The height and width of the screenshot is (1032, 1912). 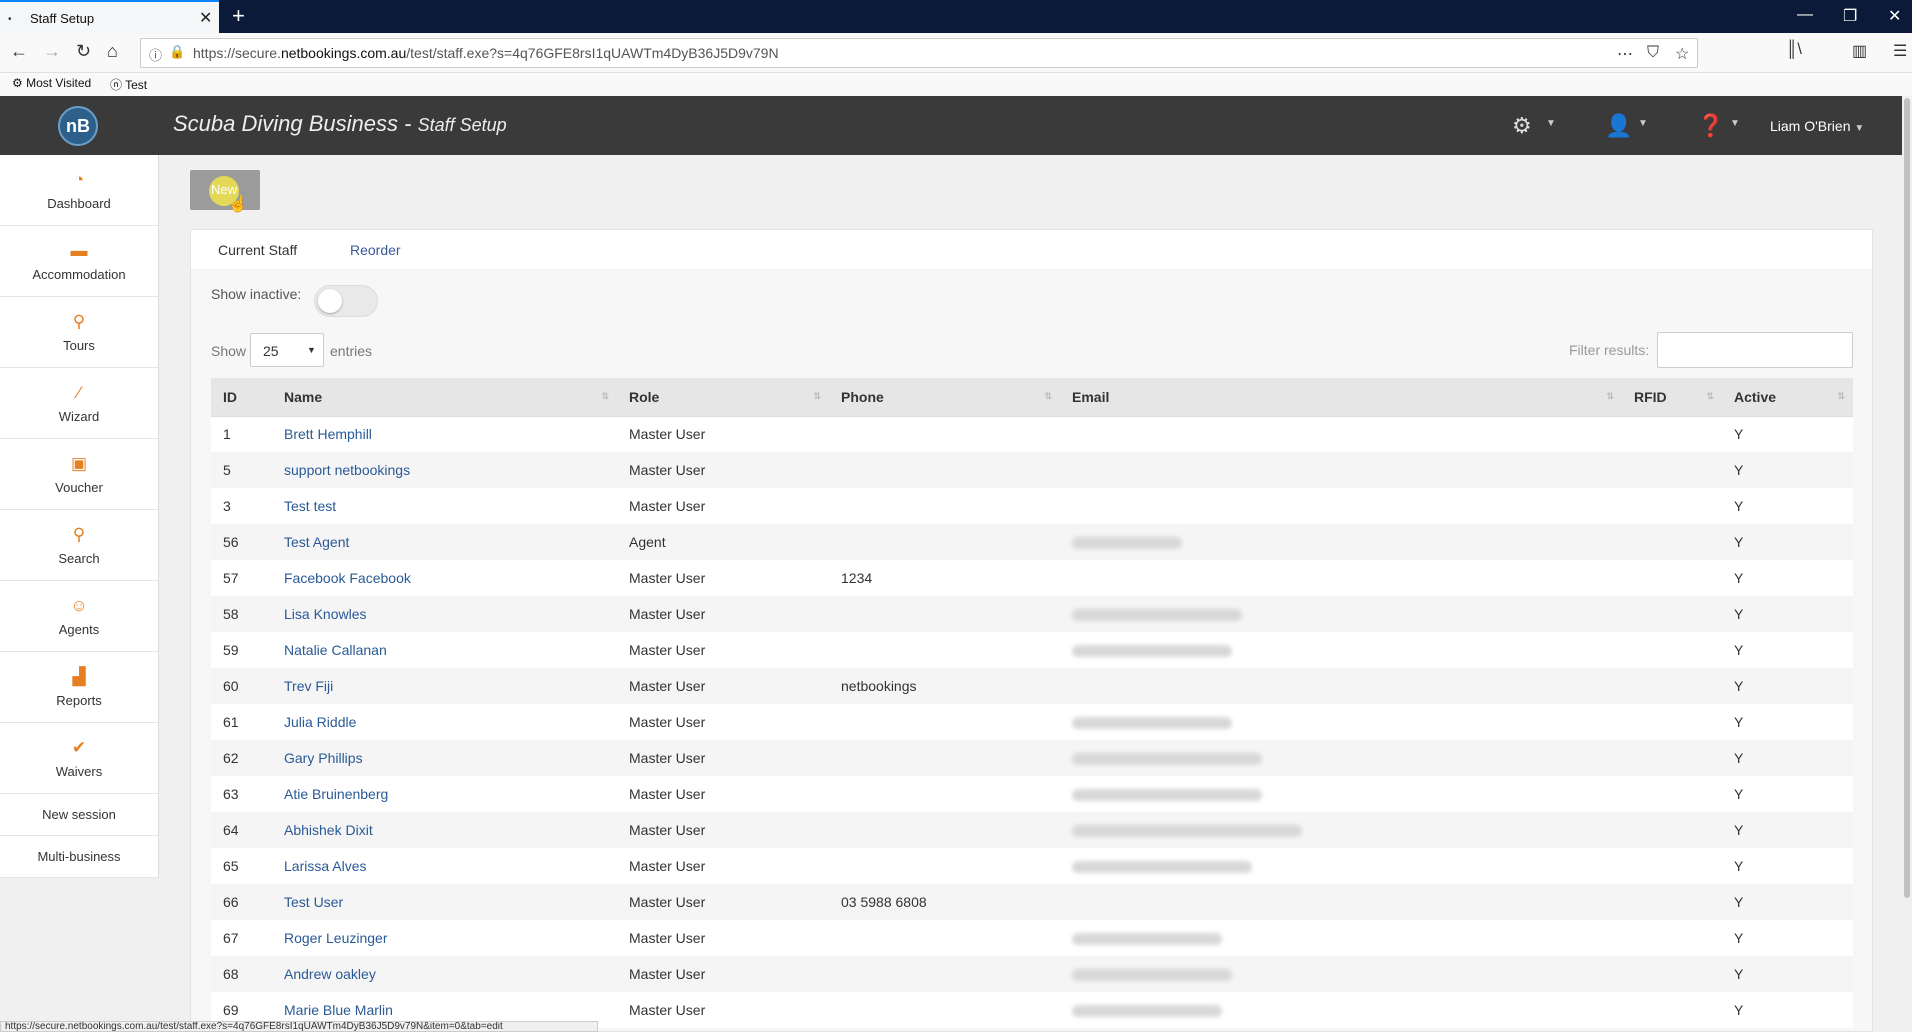 I want to click on staff-name-link: support netbookings, so click(x=444, y=470).